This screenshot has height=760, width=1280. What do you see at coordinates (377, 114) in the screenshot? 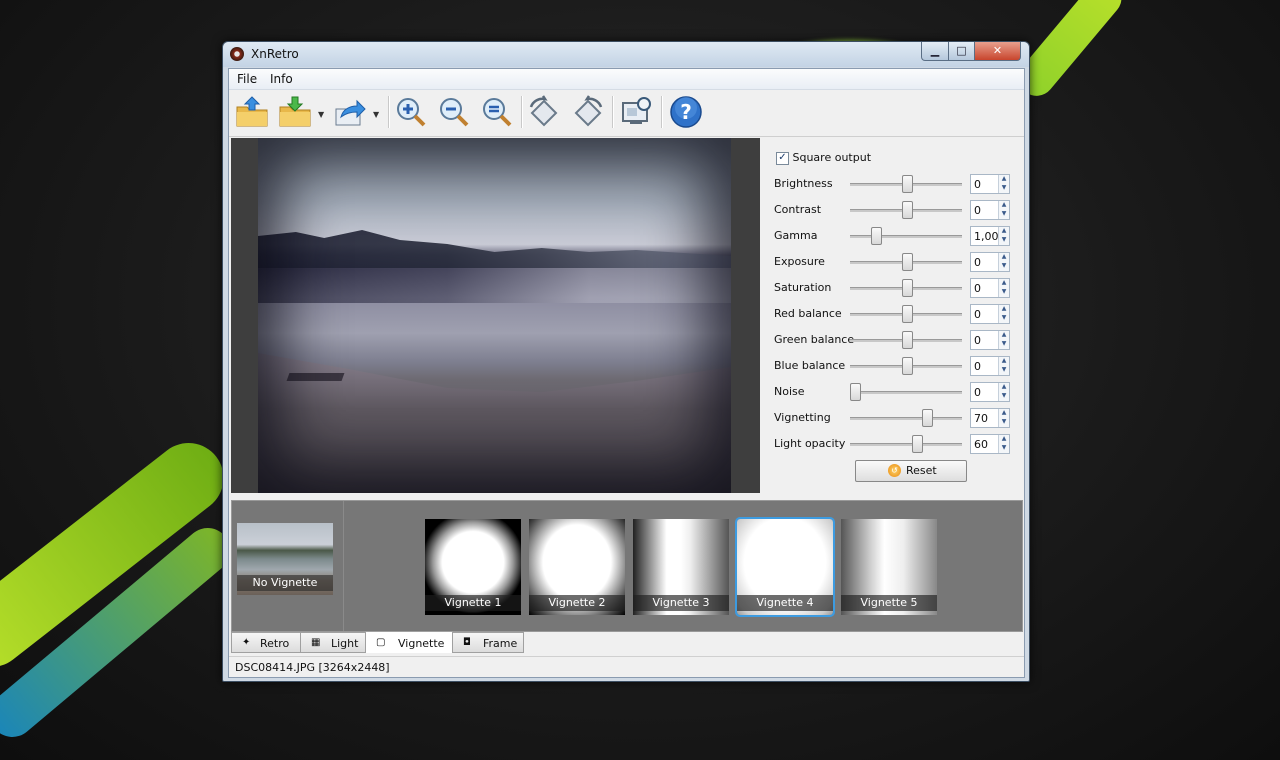
I see `share-dropdown-arrow: ▼` at bounding box center [377, 114].